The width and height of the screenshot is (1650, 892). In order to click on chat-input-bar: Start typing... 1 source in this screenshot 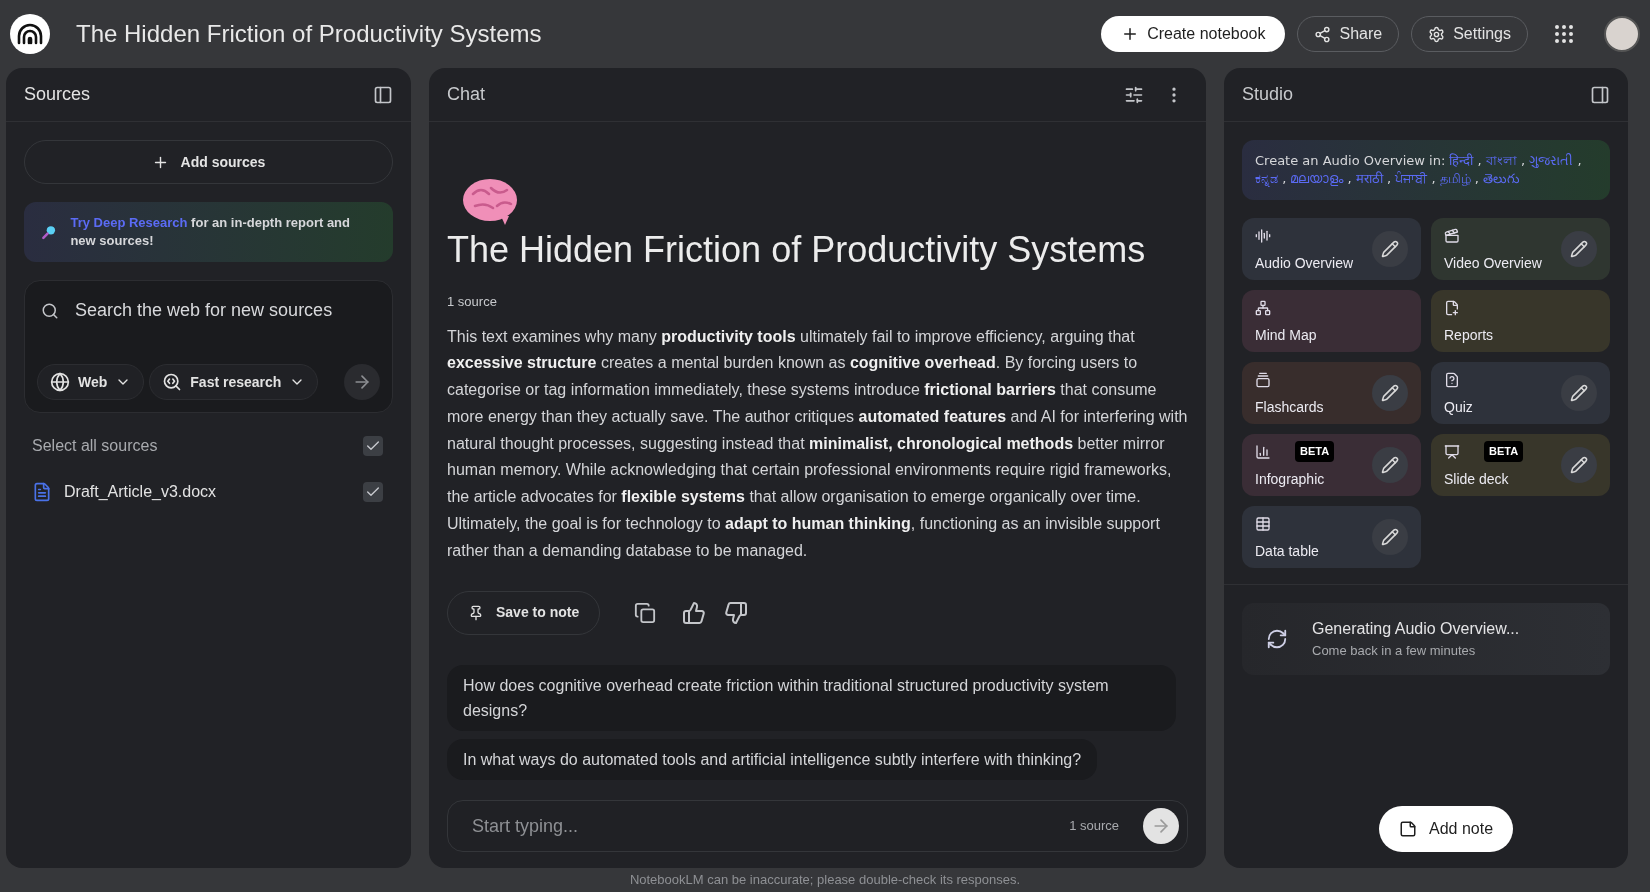, I will do `click(817, 826)`.